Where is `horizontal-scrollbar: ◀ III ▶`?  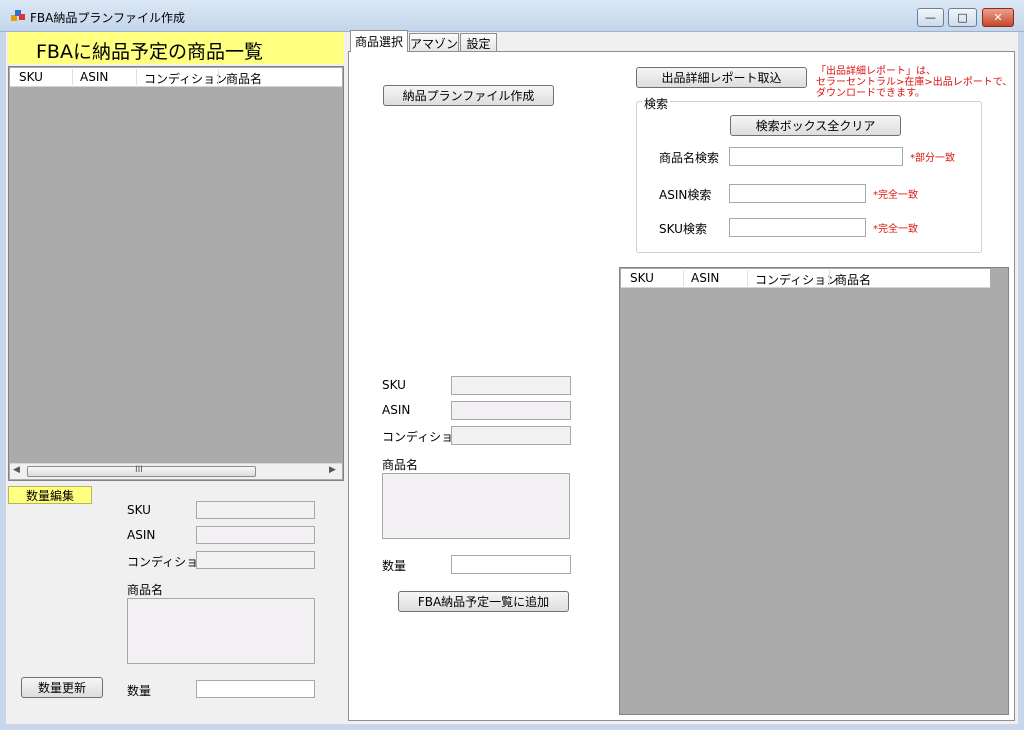 horizontal-scrollbar: ◀ III ▶ is located at coordinates (176, 471).